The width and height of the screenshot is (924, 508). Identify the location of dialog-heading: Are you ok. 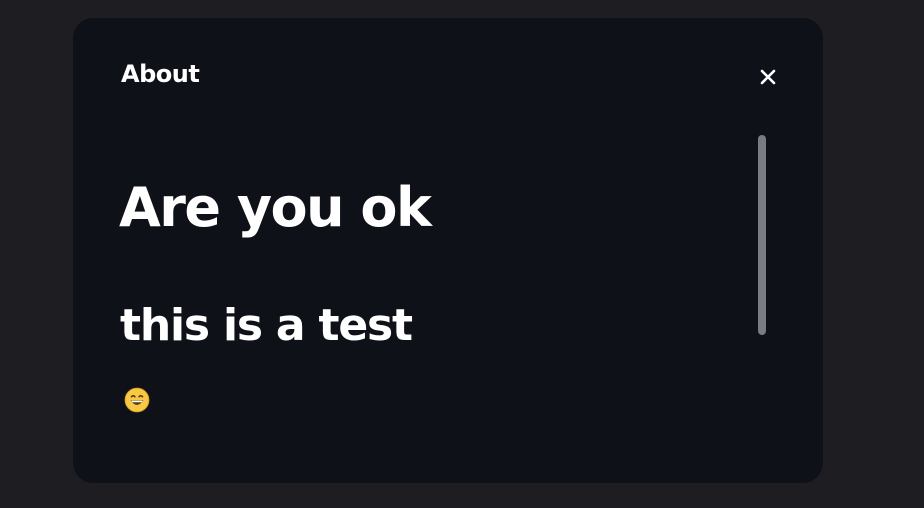
(275, 207).